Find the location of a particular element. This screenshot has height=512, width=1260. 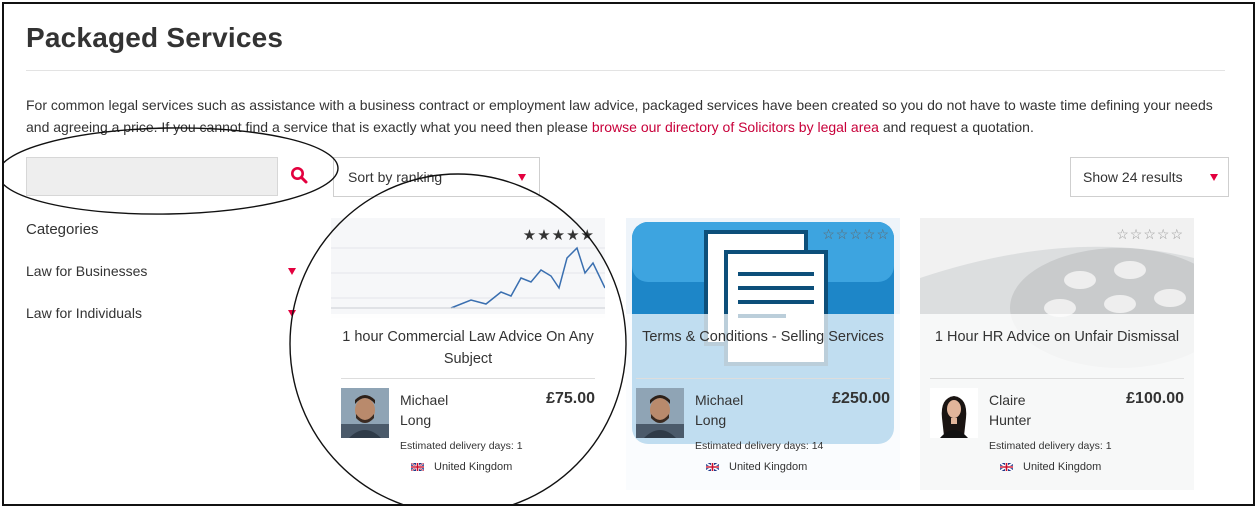

results-per-page-select: Show 24 results is located at coordinates (1149, 177).